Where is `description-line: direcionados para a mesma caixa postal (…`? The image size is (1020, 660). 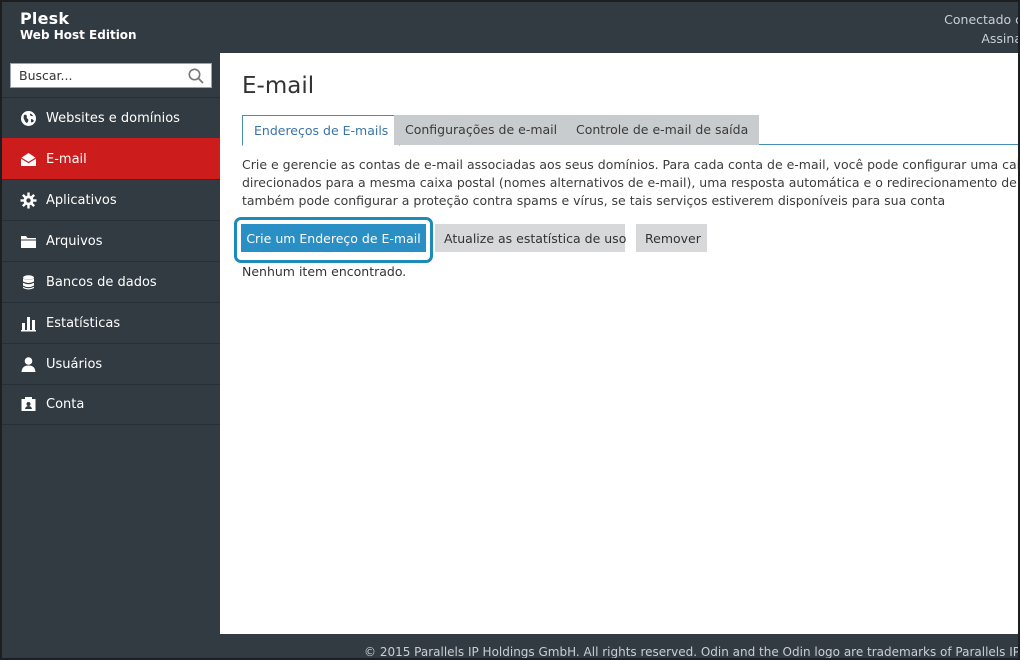
description-line: direcionados para a mesma caixa postal (… is located at coordinates (631, 182).